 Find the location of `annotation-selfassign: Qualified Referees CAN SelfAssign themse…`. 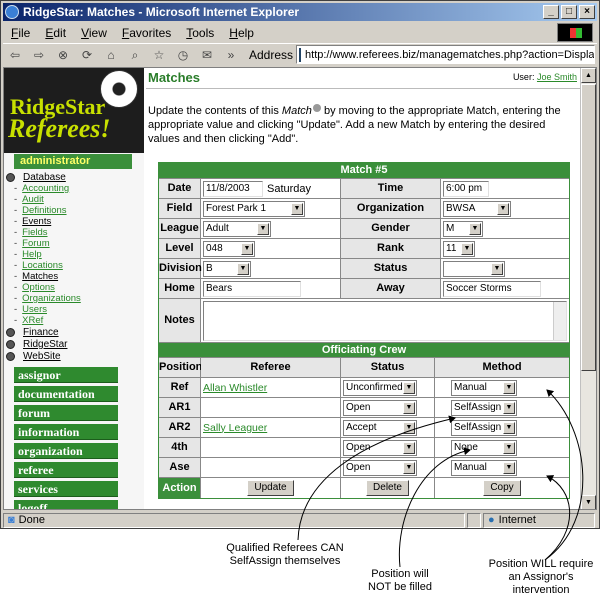

annotation-selfassign: Qualified Referees CAN SelfAssign themse… is located at coordinates (285, 554).